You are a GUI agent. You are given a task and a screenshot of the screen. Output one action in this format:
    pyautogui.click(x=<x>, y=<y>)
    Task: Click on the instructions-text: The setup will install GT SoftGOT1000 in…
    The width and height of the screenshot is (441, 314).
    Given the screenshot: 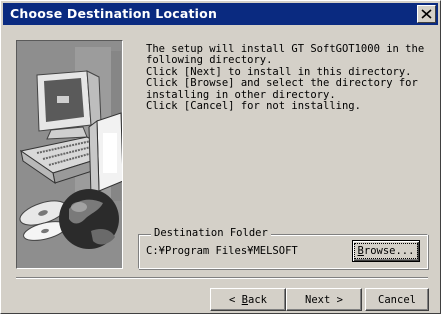 What is the action you would take?
    pyautogui.click(x=290, y=78)
    